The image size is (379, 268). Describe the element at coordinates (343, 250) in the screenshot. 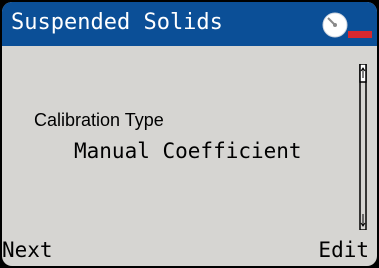

I see `edit-softkey: Edit` at that location.